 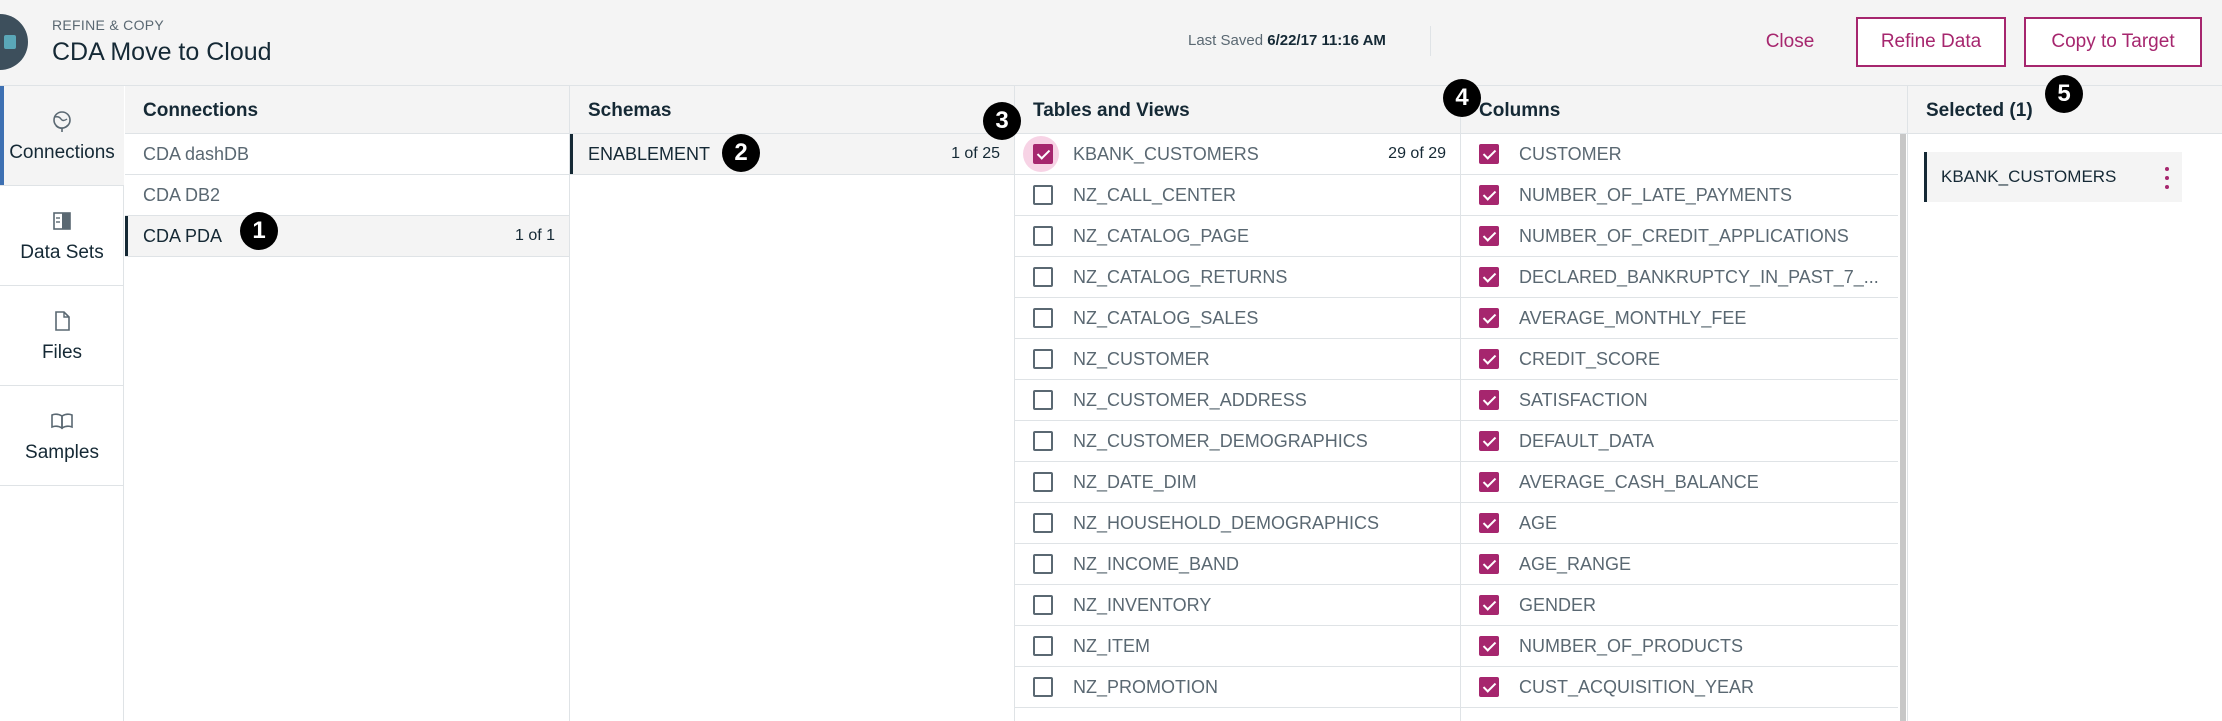 What do you see at coordinates (1679, 564) in the screenshot?
I see `column-row: AGE_RANGE` at bounding box center [1679, 564].